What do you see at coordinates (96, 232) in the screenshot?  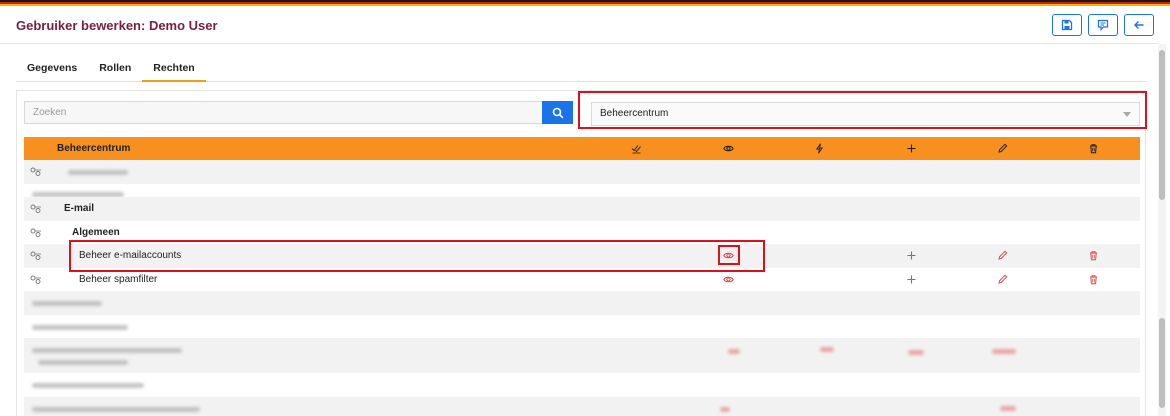 I see `row-label: Algemeen` at bounding box center [96, 232].